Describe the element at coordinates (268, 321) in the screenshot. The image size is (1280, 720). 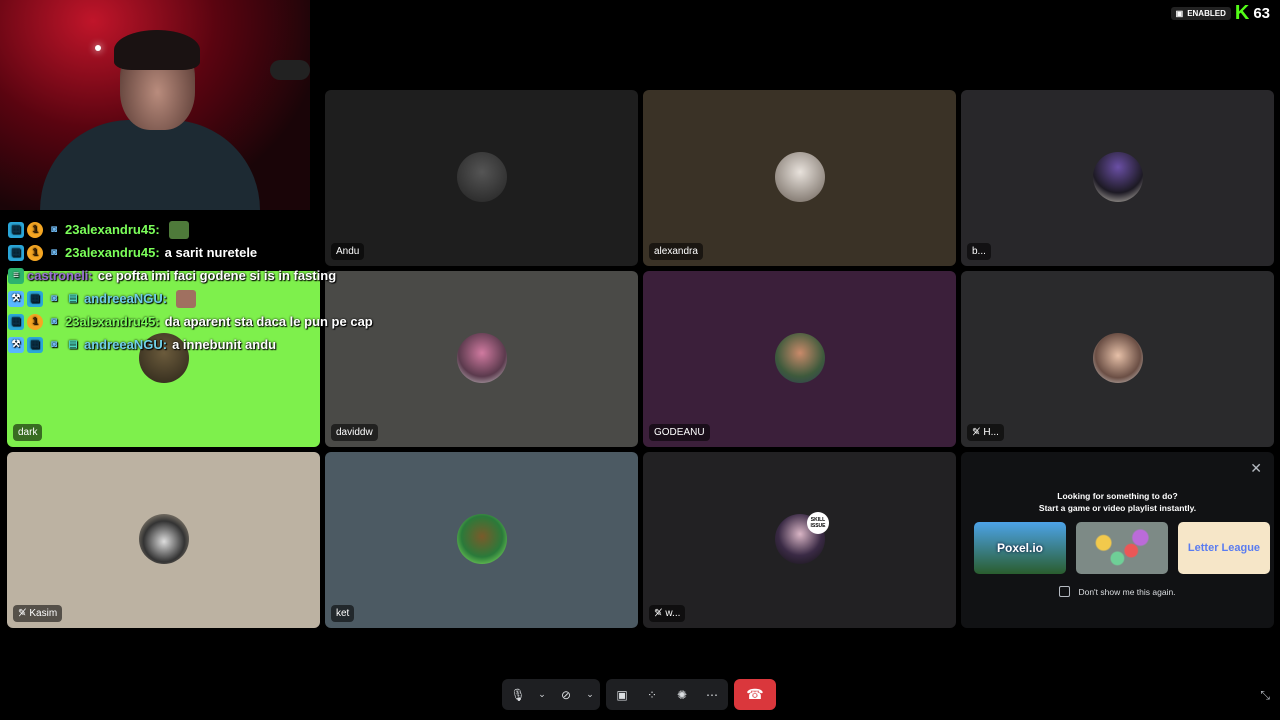
I see `chat-text: da aparent sta daca le pun pe cap` at that location.